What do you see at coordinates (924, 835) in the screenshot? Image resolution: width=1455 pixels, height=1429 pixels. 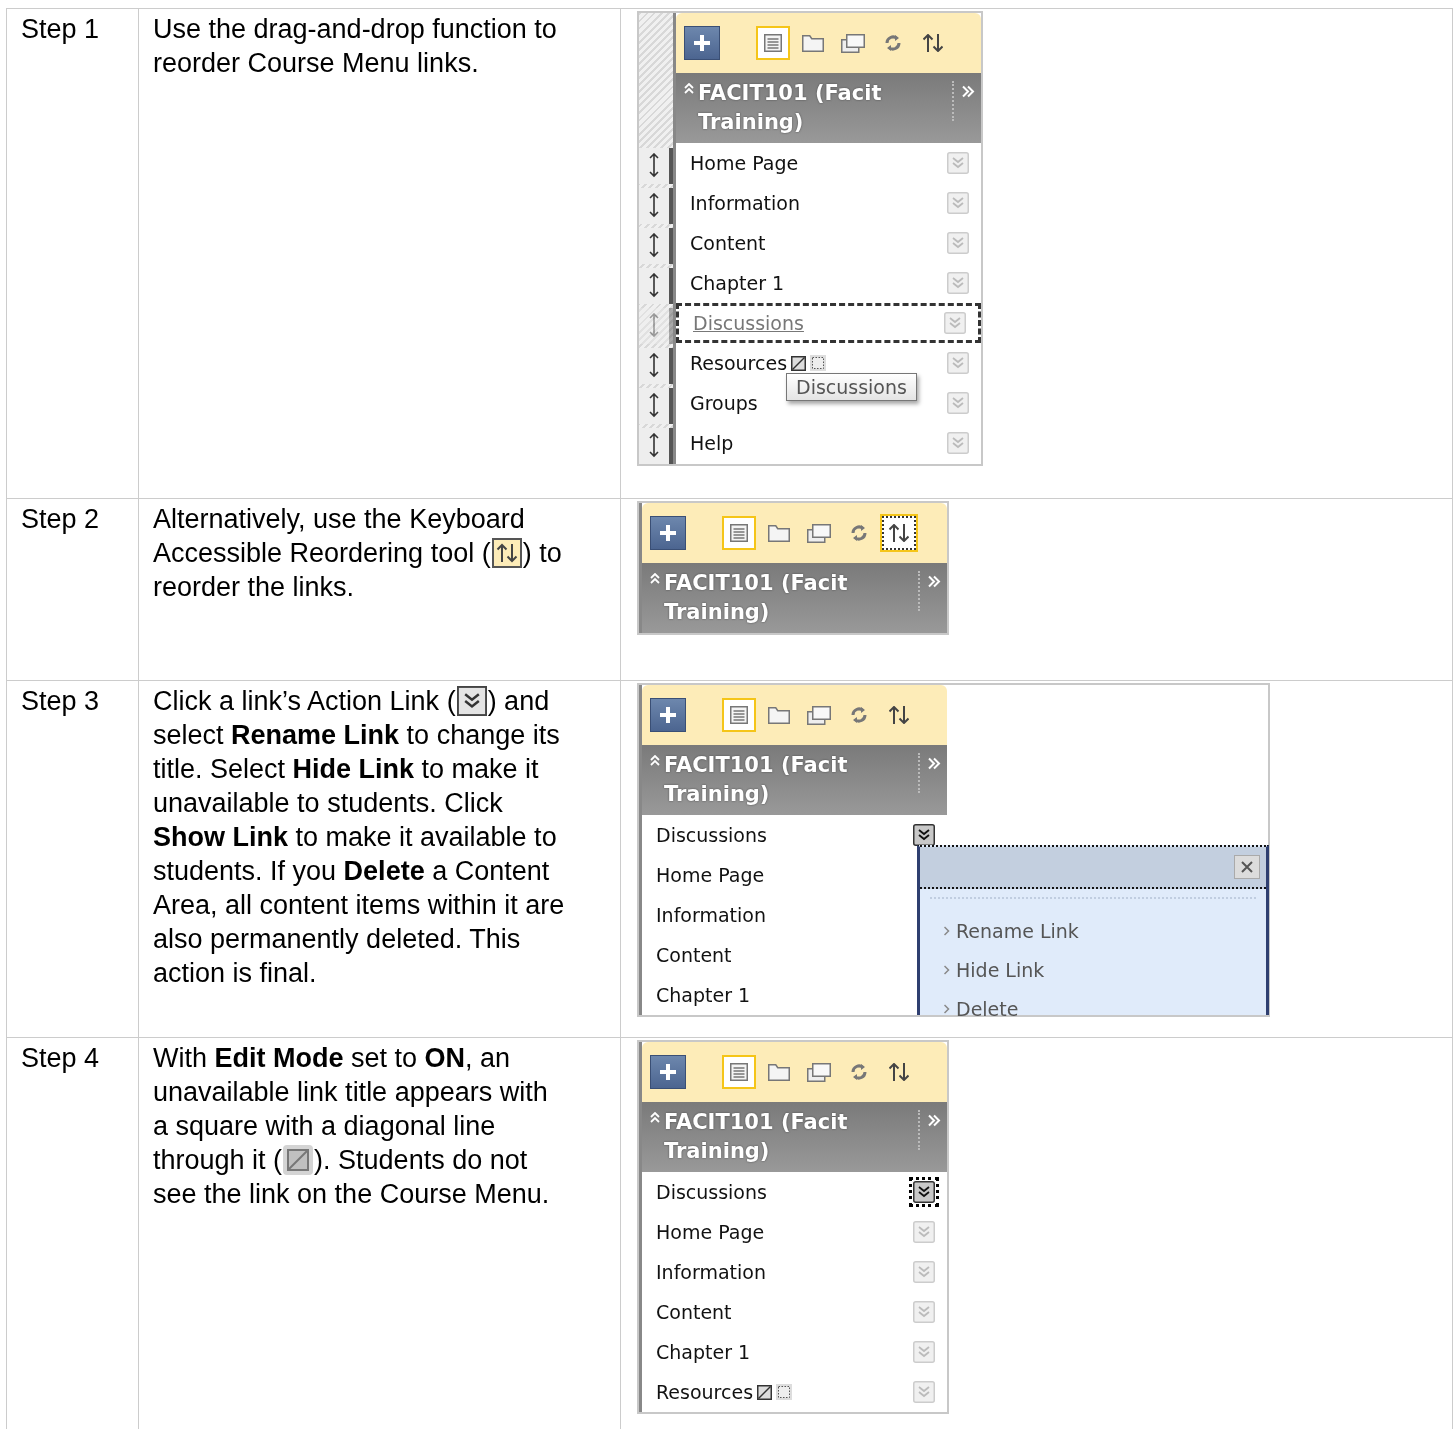 I see `action-icon` at bounding box center [924, 835].